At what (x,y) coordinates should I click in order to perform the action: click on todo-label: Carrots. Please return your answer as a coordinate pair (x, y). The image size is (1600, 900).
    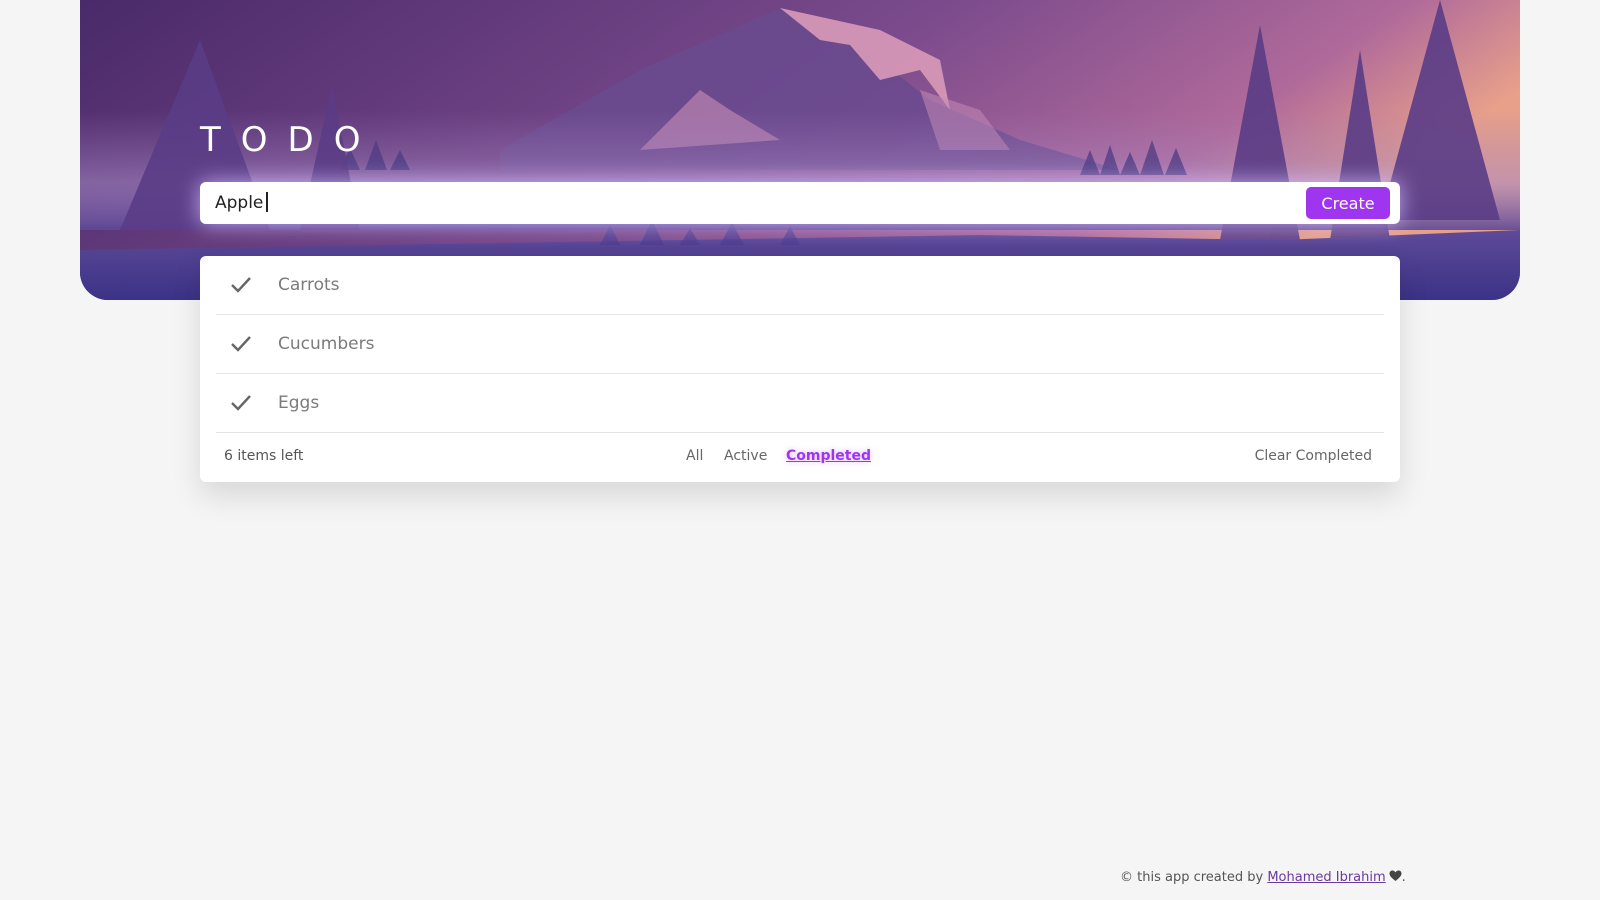
    Looking at the image, I should click on (309, 285).